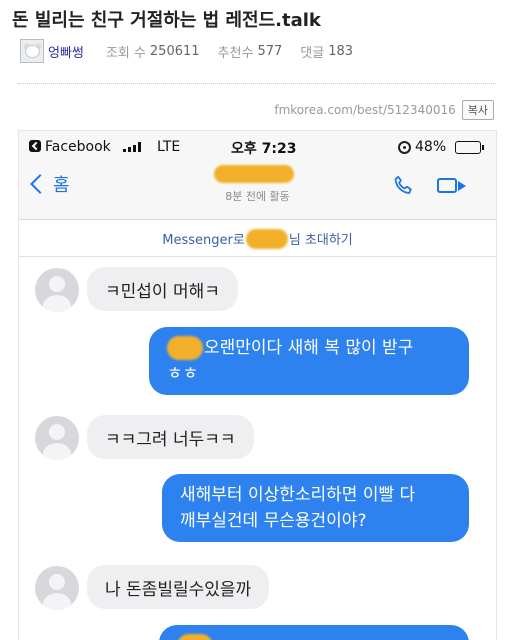 This screenshot has width=514, height=640. I want to click on battery-icon, so click(469, 147).